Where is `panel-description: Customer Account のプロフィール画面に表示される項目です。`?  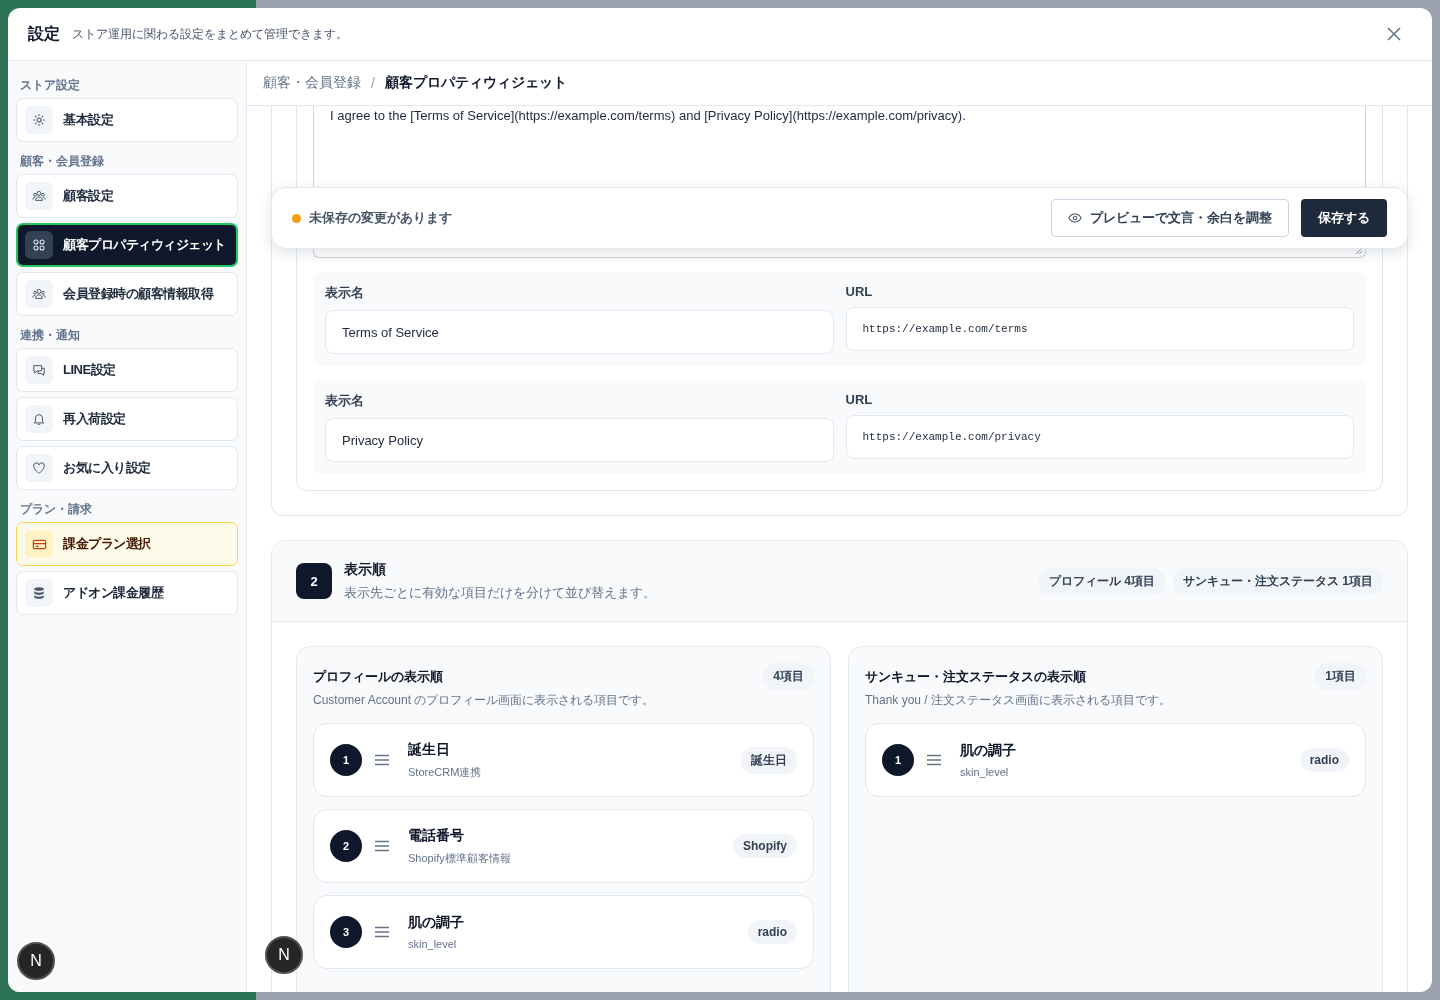
panel-description: Customer Account のプロフィール画面に表示される項目です。 is located at coordinates (484, 700).